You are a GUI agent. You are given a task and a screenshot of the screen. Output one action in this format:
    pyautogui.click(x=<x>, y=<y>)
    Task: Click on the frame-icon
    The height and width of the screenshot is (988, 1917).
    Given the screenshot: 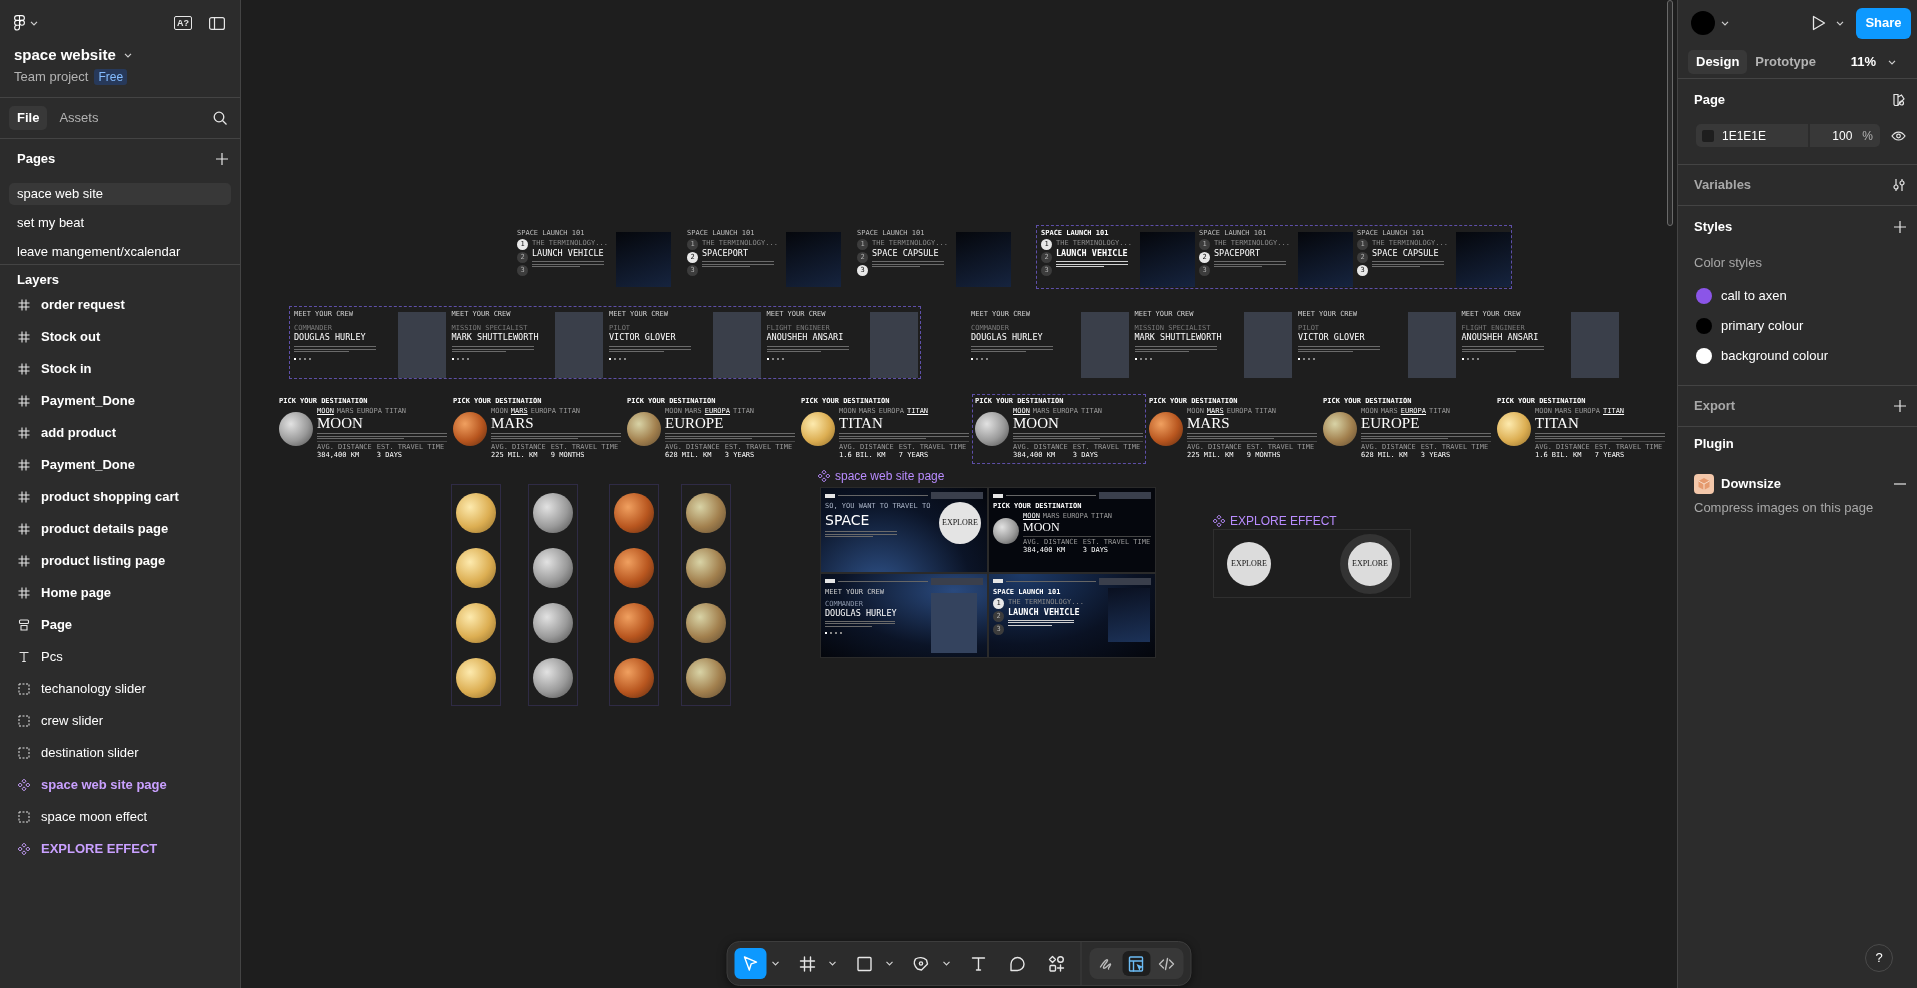 What is the action you would take?
    pyautogui.click(x=807, y=963)
    